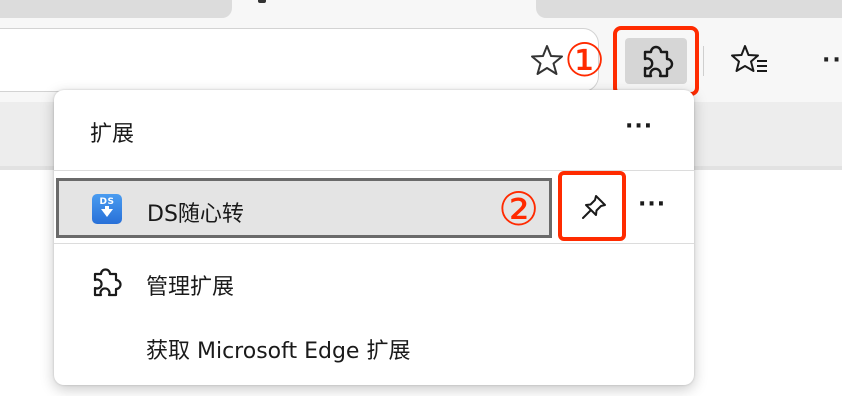 Image resolution: width=842 pixels, height=396 pixels. I want to click on pin-extension-button, so click(592, 206).